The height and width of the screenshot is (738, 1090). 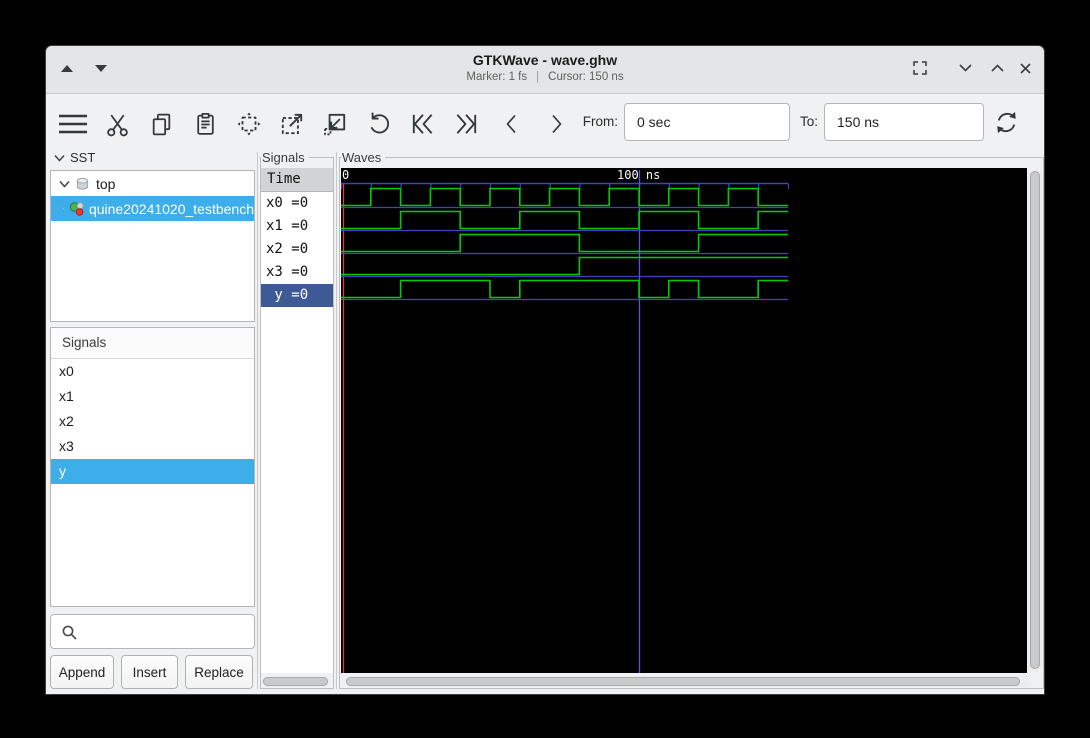 I want to click on previous-button, so click(x=512, y=124).